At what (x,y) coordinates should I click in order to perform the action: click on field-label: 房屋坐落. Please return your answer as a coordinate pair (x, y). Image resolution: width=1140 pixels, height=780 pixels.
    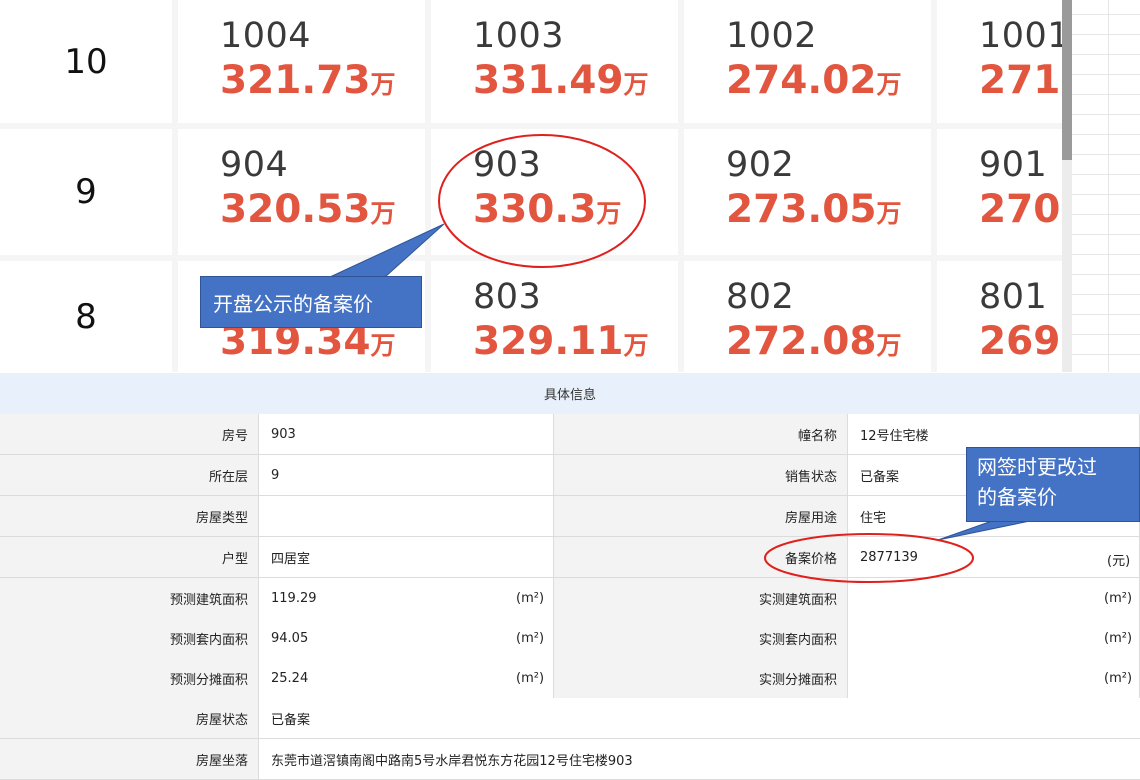
    Looking at the image, I should click on (129, 759).